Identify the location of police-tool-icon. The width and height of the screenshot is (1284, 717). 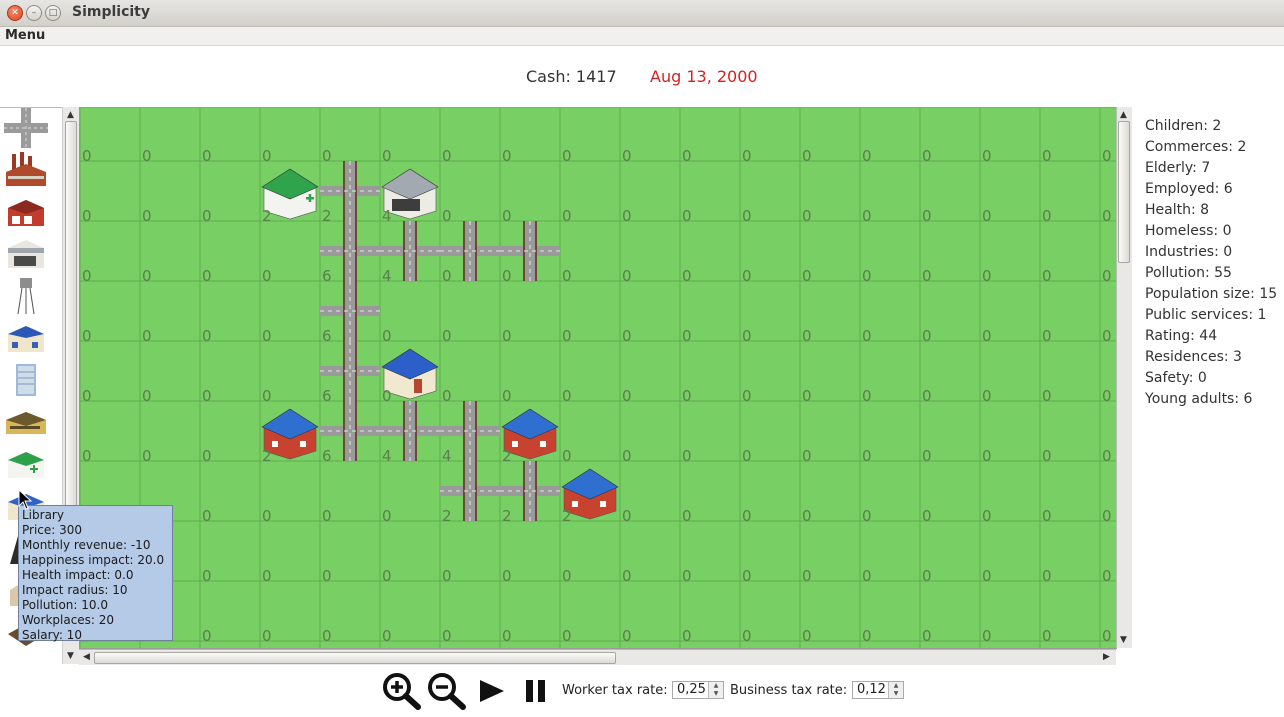
(26, 338).